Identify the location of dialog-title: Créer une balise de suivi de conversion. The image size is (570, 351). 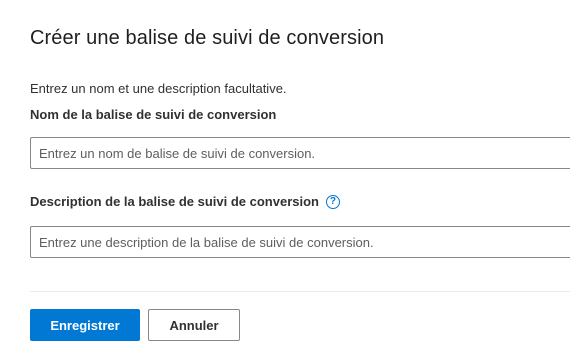
(207, 38).